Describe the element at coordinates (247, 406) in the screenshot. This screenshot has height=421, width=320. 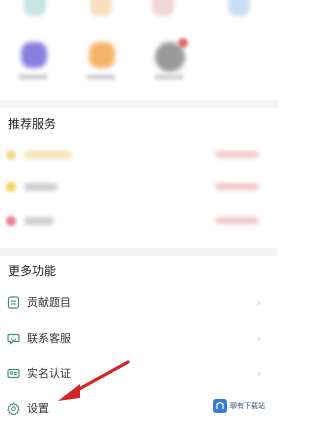
I see `watermark-text: 聊有下载站` at that location.